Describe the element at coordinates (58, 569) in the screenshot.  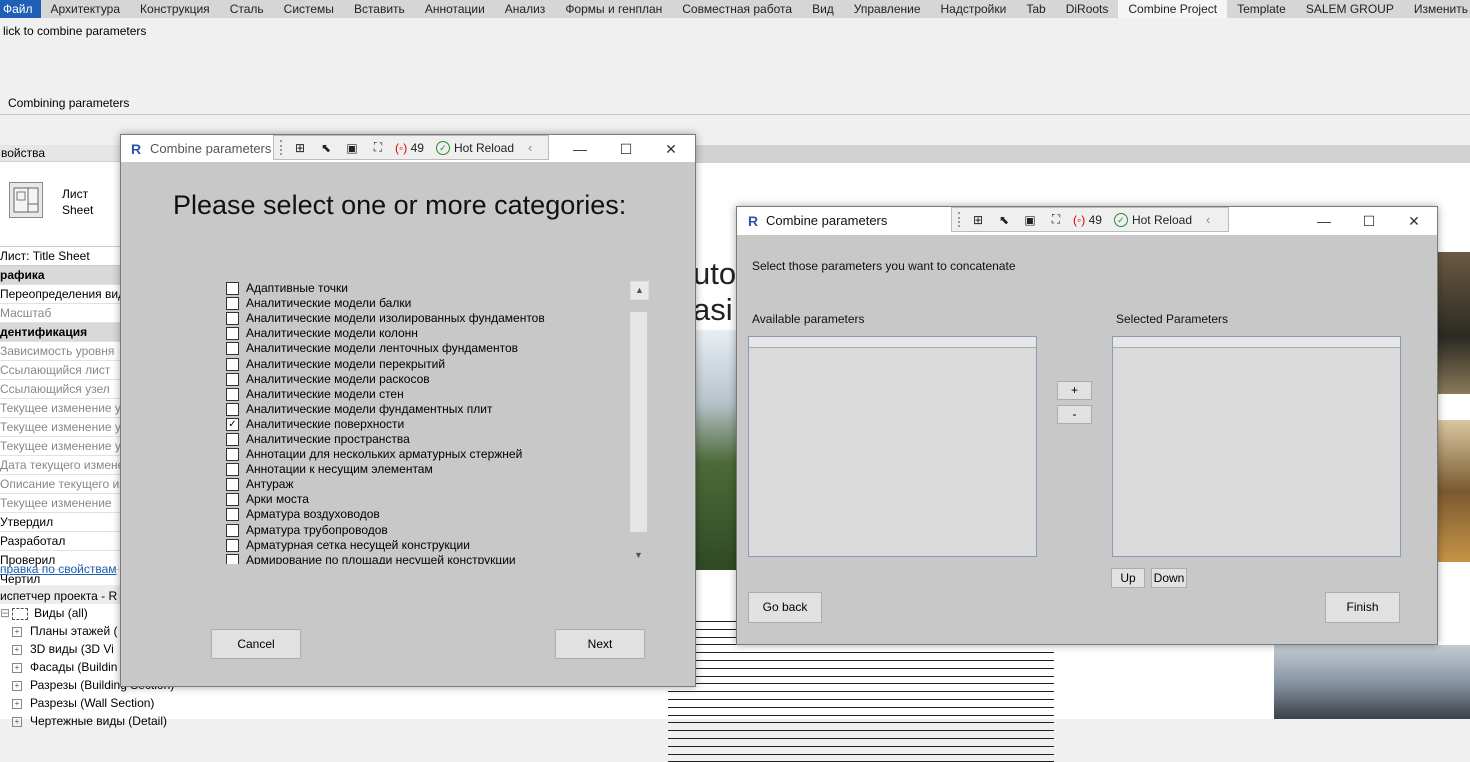
I see `properties-help-link: правка по свойствам` at that location.